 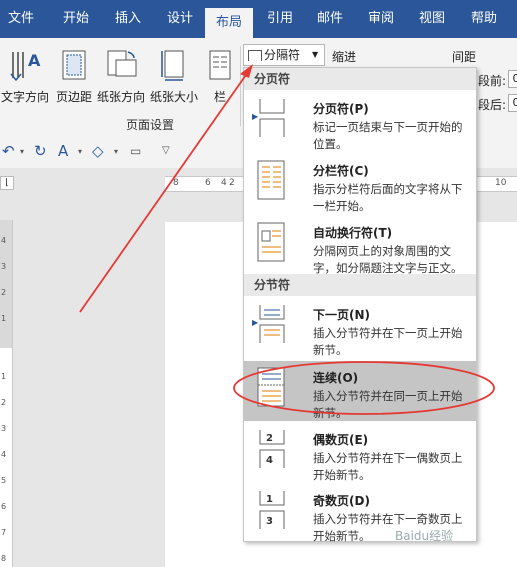 What do you see at coordinates (4, 532) in the screenshot?
I see `ruler-tick-label: 7` at bounding box center [4, 532].